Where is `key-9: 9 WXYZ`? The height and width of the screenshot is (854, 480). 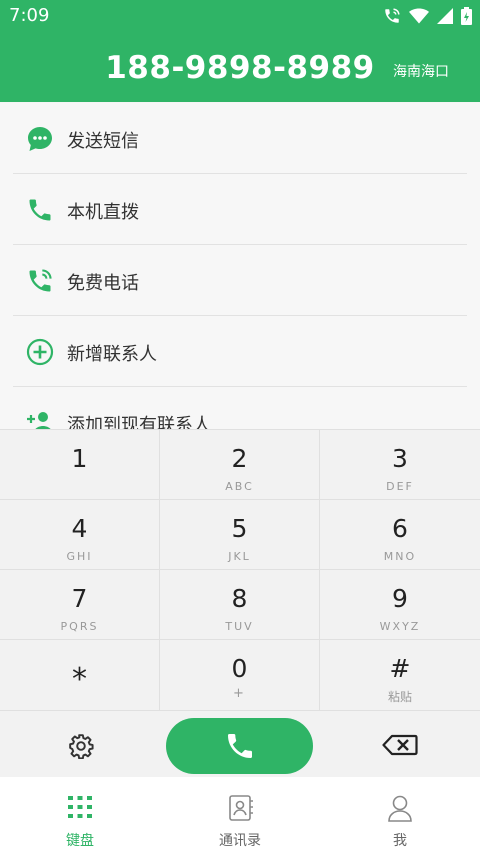 key-9: 9 WXYZ is located at coordinates (400, 605).